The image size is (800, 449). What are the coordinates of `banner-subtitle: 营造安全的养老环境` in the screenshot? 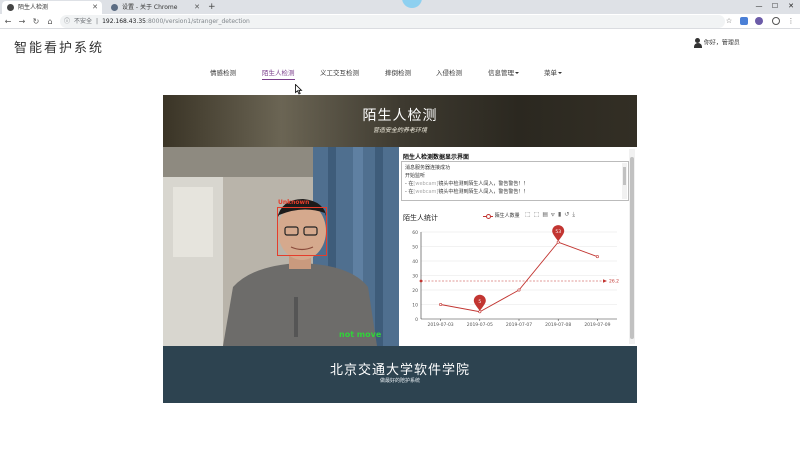 It's located at (399, 130).